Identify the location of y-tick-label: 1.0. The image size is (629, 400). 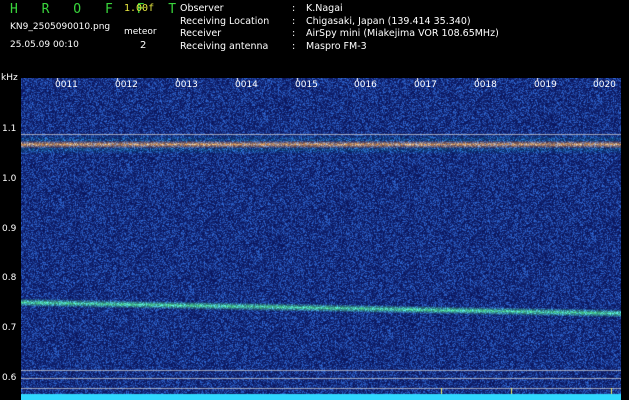
(9, 179).